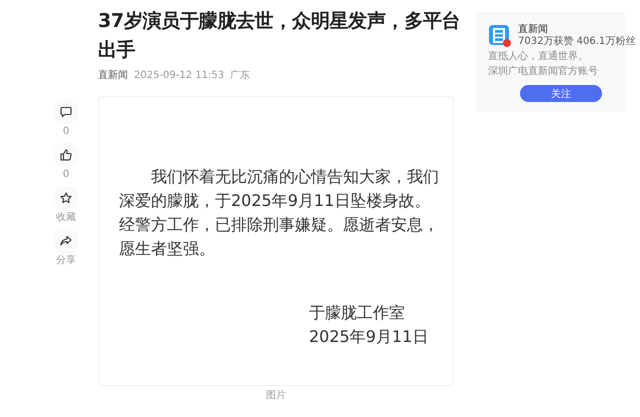 This screenshot has height=417, width=640. I want to click on image-caption: 图片, so click(276, 396).